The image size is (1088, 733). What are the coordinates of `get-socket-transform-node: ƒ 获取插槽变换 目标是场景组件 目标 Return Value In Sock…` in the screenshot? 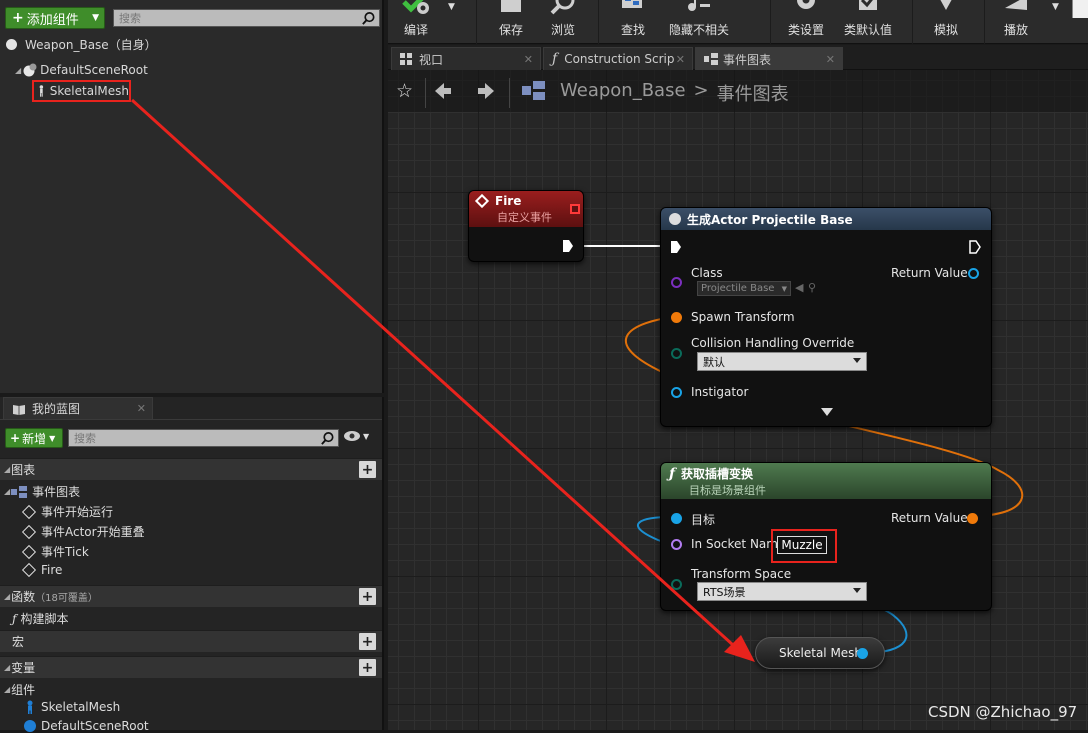 It's located at (826, 536).